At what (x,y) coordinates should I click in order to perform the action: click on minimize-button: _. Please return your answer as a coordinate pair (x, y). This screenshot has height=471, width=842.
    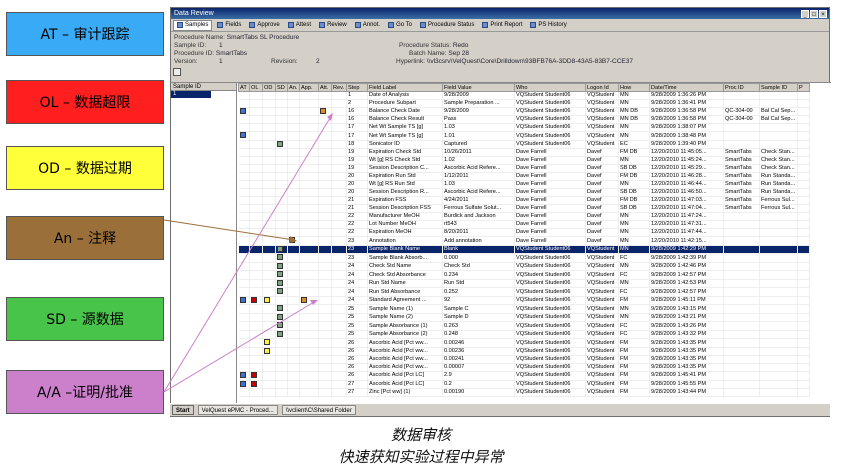
    Looking at the image, I should click on (805, 13).